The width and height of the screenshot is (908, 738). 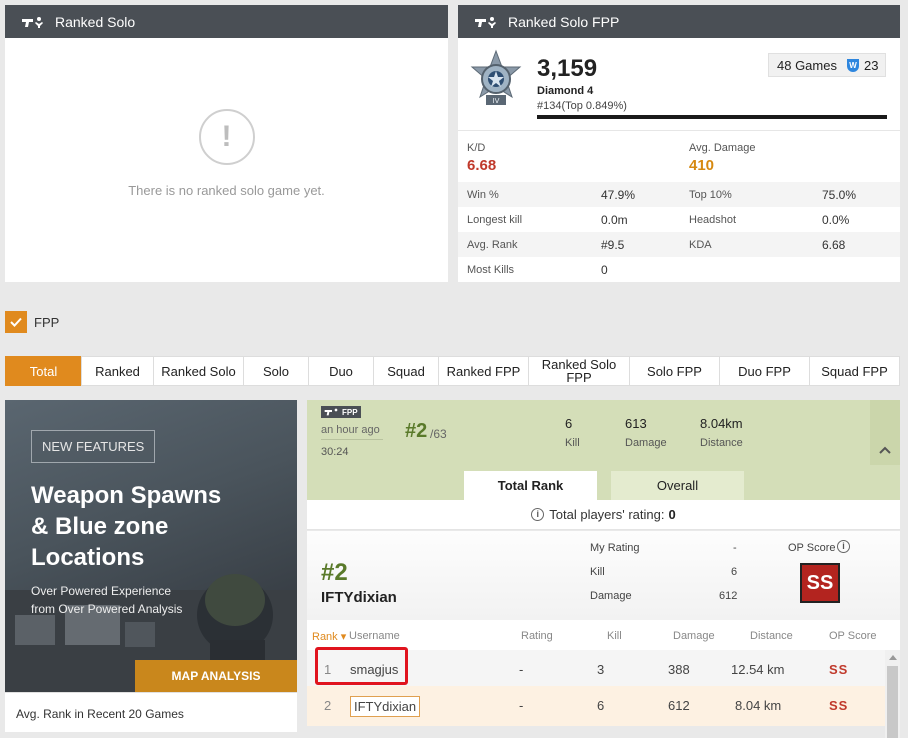 I want to click on match-damage-label: Damage, so click(x=646, y=443).